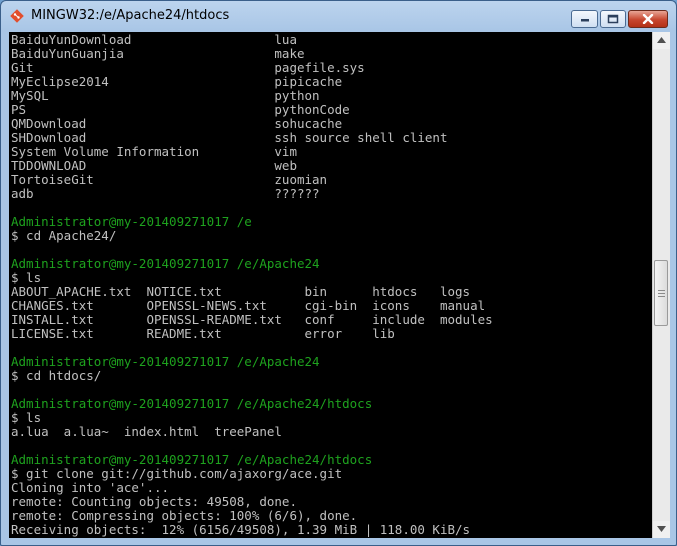 This screenshot has width=677, height=546. I want to click on maximize-icon, so click(613, 19).